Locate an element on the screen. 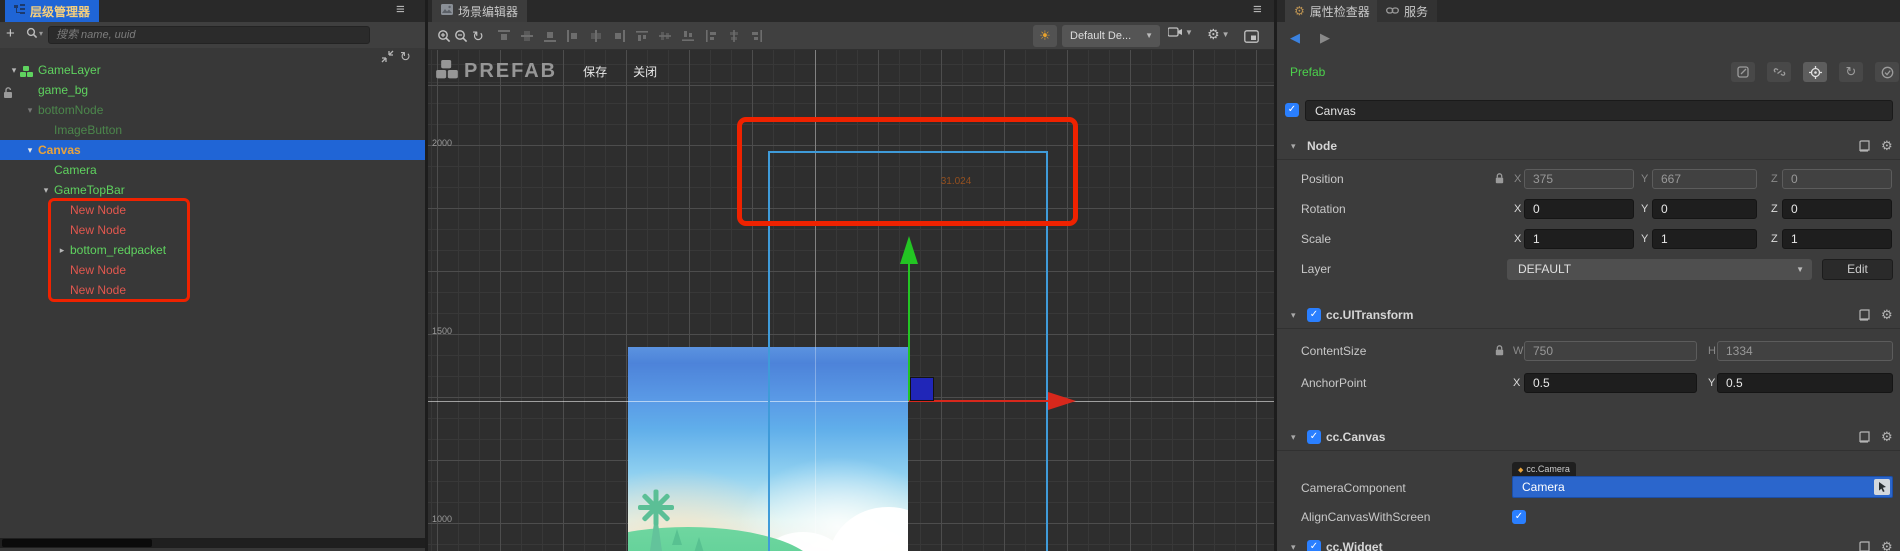 Image resolution: width=1900 pixels, height=551 pixels. gizmo-light-toggle: ☀ is located at coordinates (1045, 36).